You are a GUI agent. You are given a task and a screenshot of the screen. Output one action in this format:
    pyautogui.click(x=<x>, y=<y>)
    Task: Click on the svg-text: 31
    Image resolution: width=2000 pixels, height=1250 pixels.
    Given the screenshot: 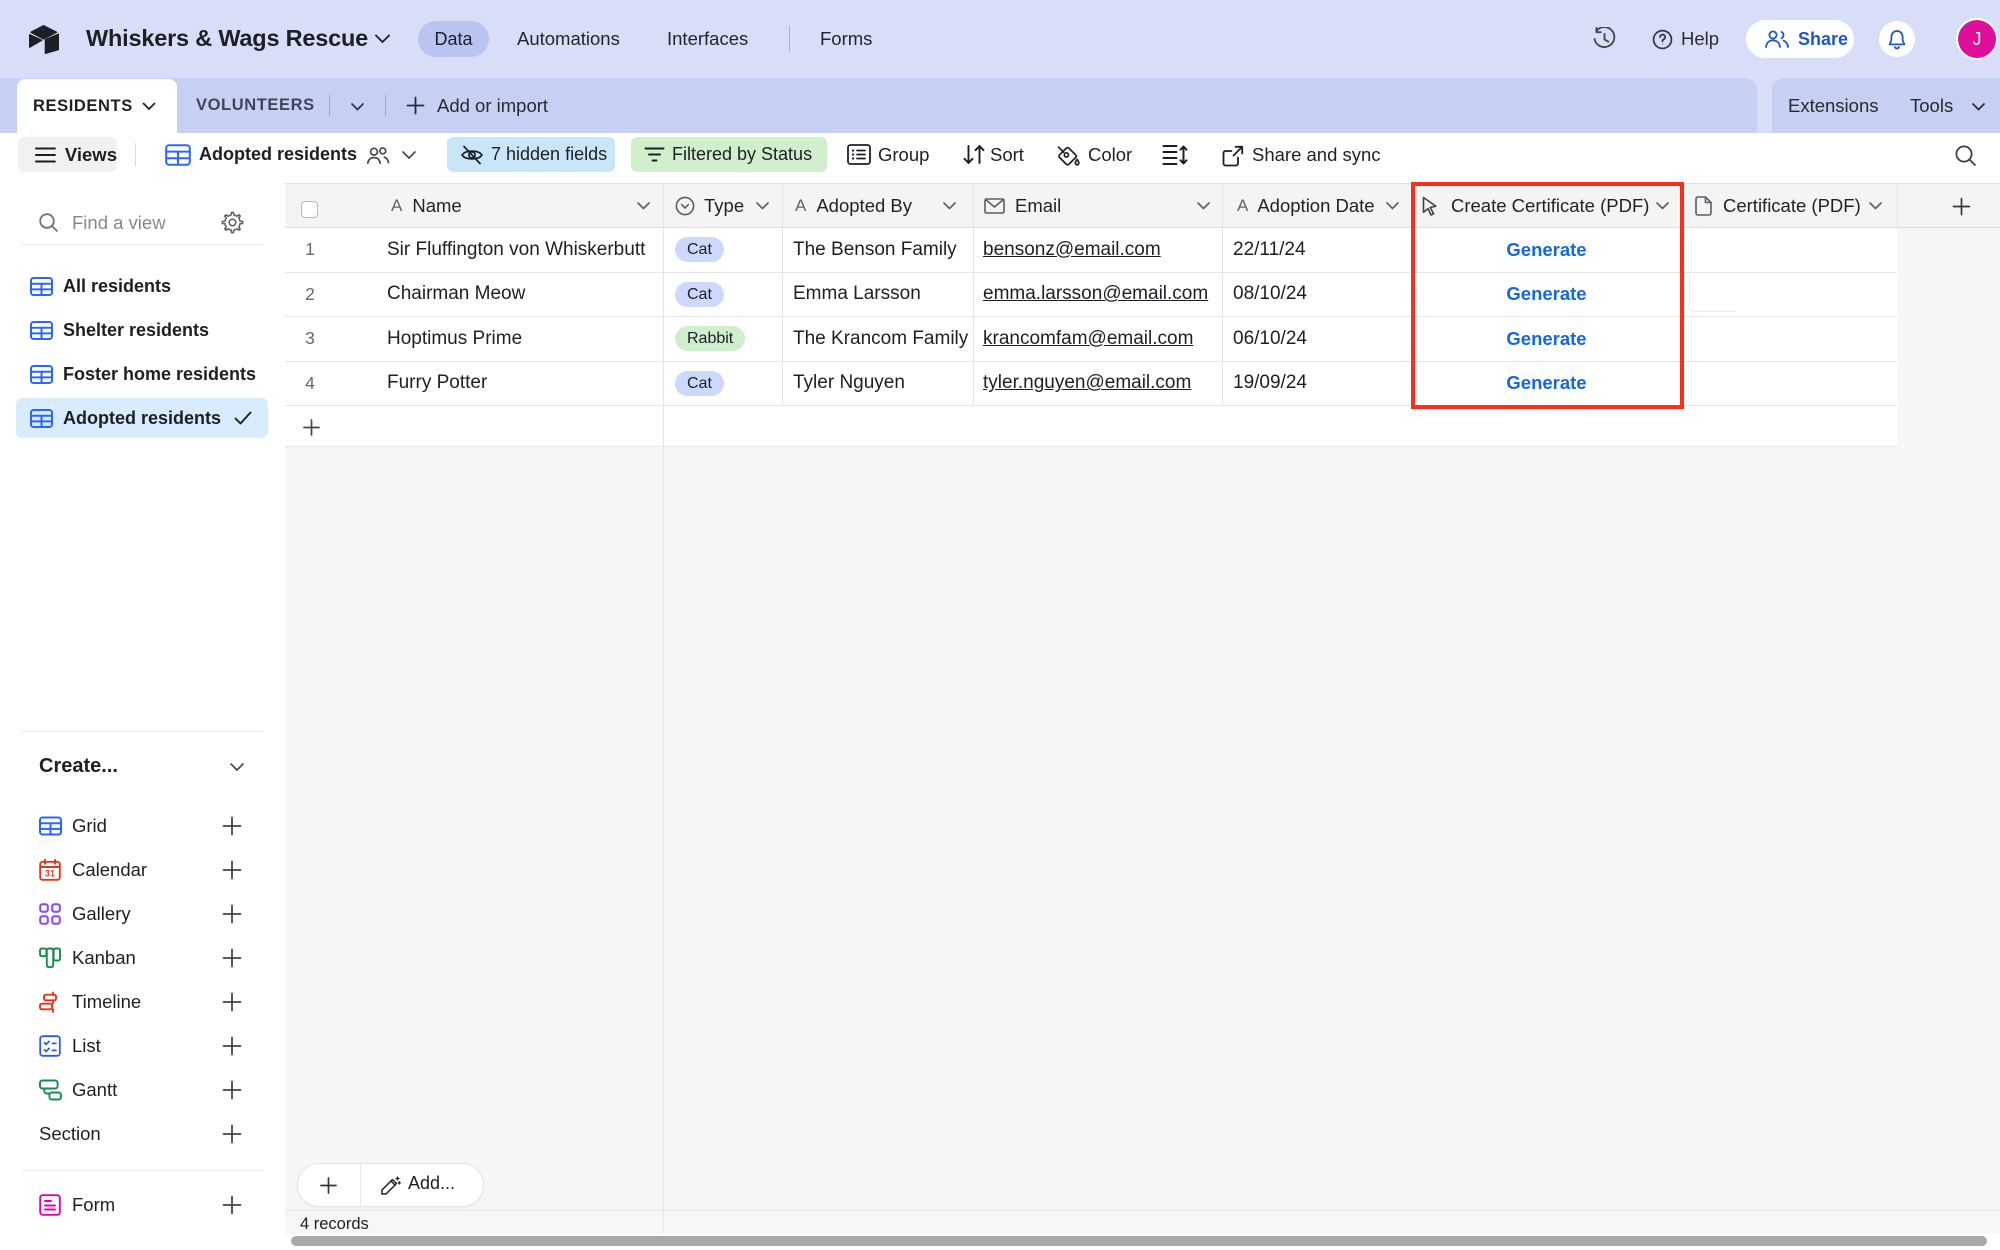 What is the action you would take?
    pyautogui.click(x=50, y=874)
    